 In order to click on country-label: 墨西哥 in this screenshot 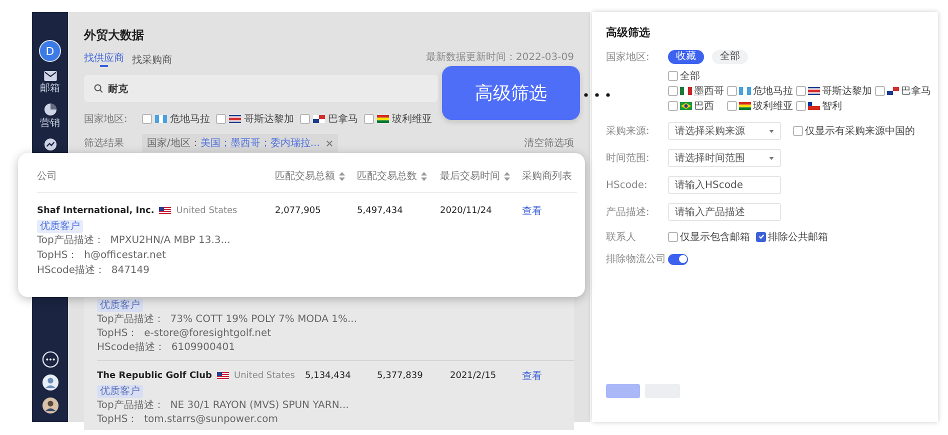, I will do `click(709, 91)`.